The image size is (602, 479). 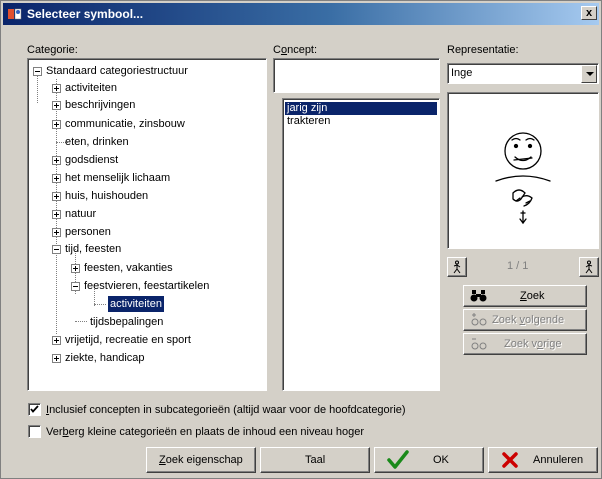 I want to click on checkmark-icon, so click(x=398, y=459).